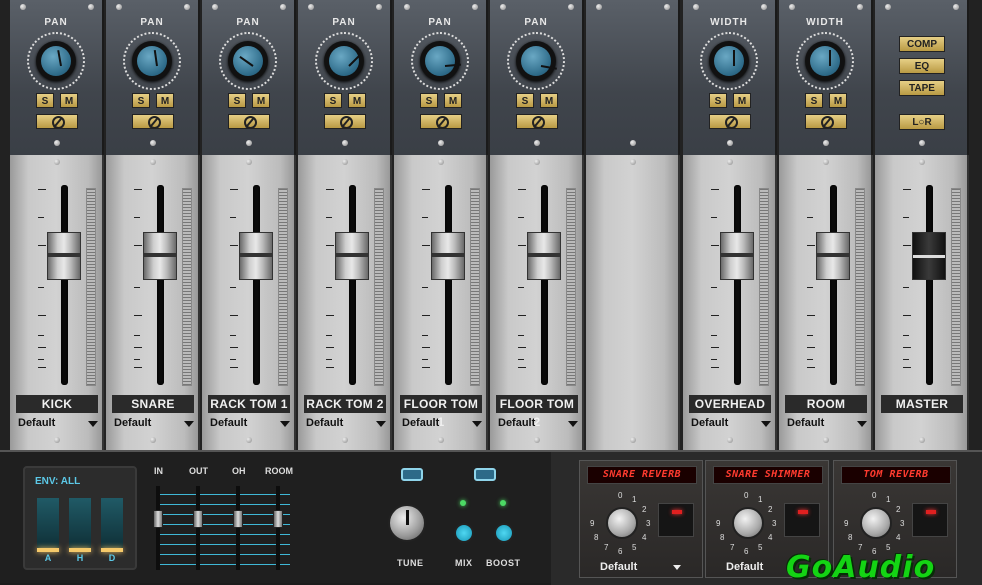 The width and height of the screenshot is (982, 585). I want to click on strip-top-panel: WIDTH S M, so click(730, 77).